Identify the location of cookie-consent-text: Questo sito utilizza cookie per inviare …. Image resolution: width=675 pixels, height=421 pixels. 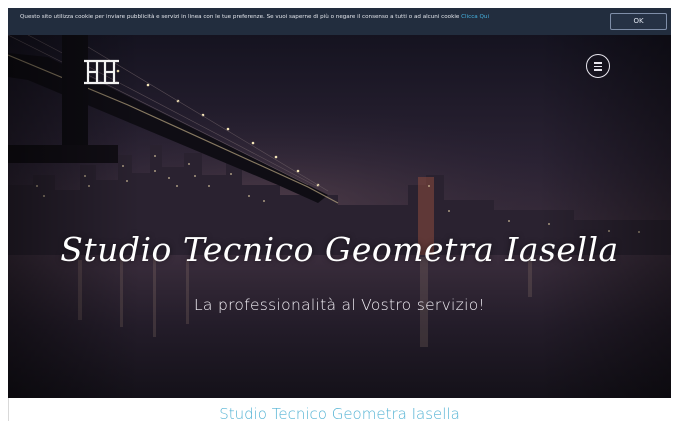
(312, 17).